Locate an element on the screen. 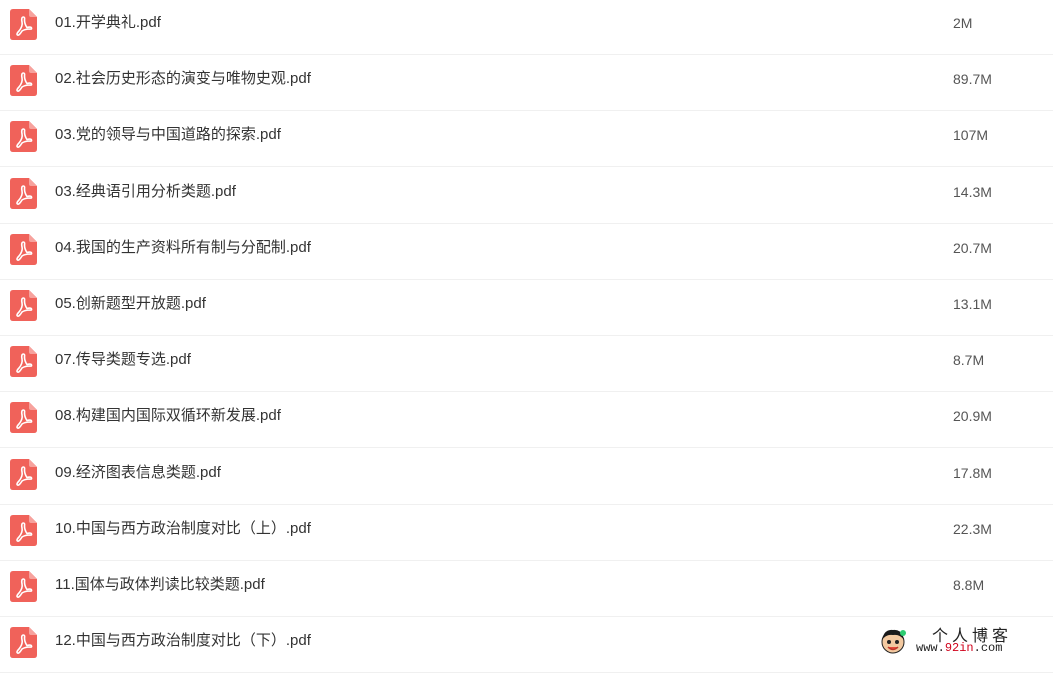  file-name: 11.国体与政体判读比较类题.pdf is located at coordinates (160, 585).